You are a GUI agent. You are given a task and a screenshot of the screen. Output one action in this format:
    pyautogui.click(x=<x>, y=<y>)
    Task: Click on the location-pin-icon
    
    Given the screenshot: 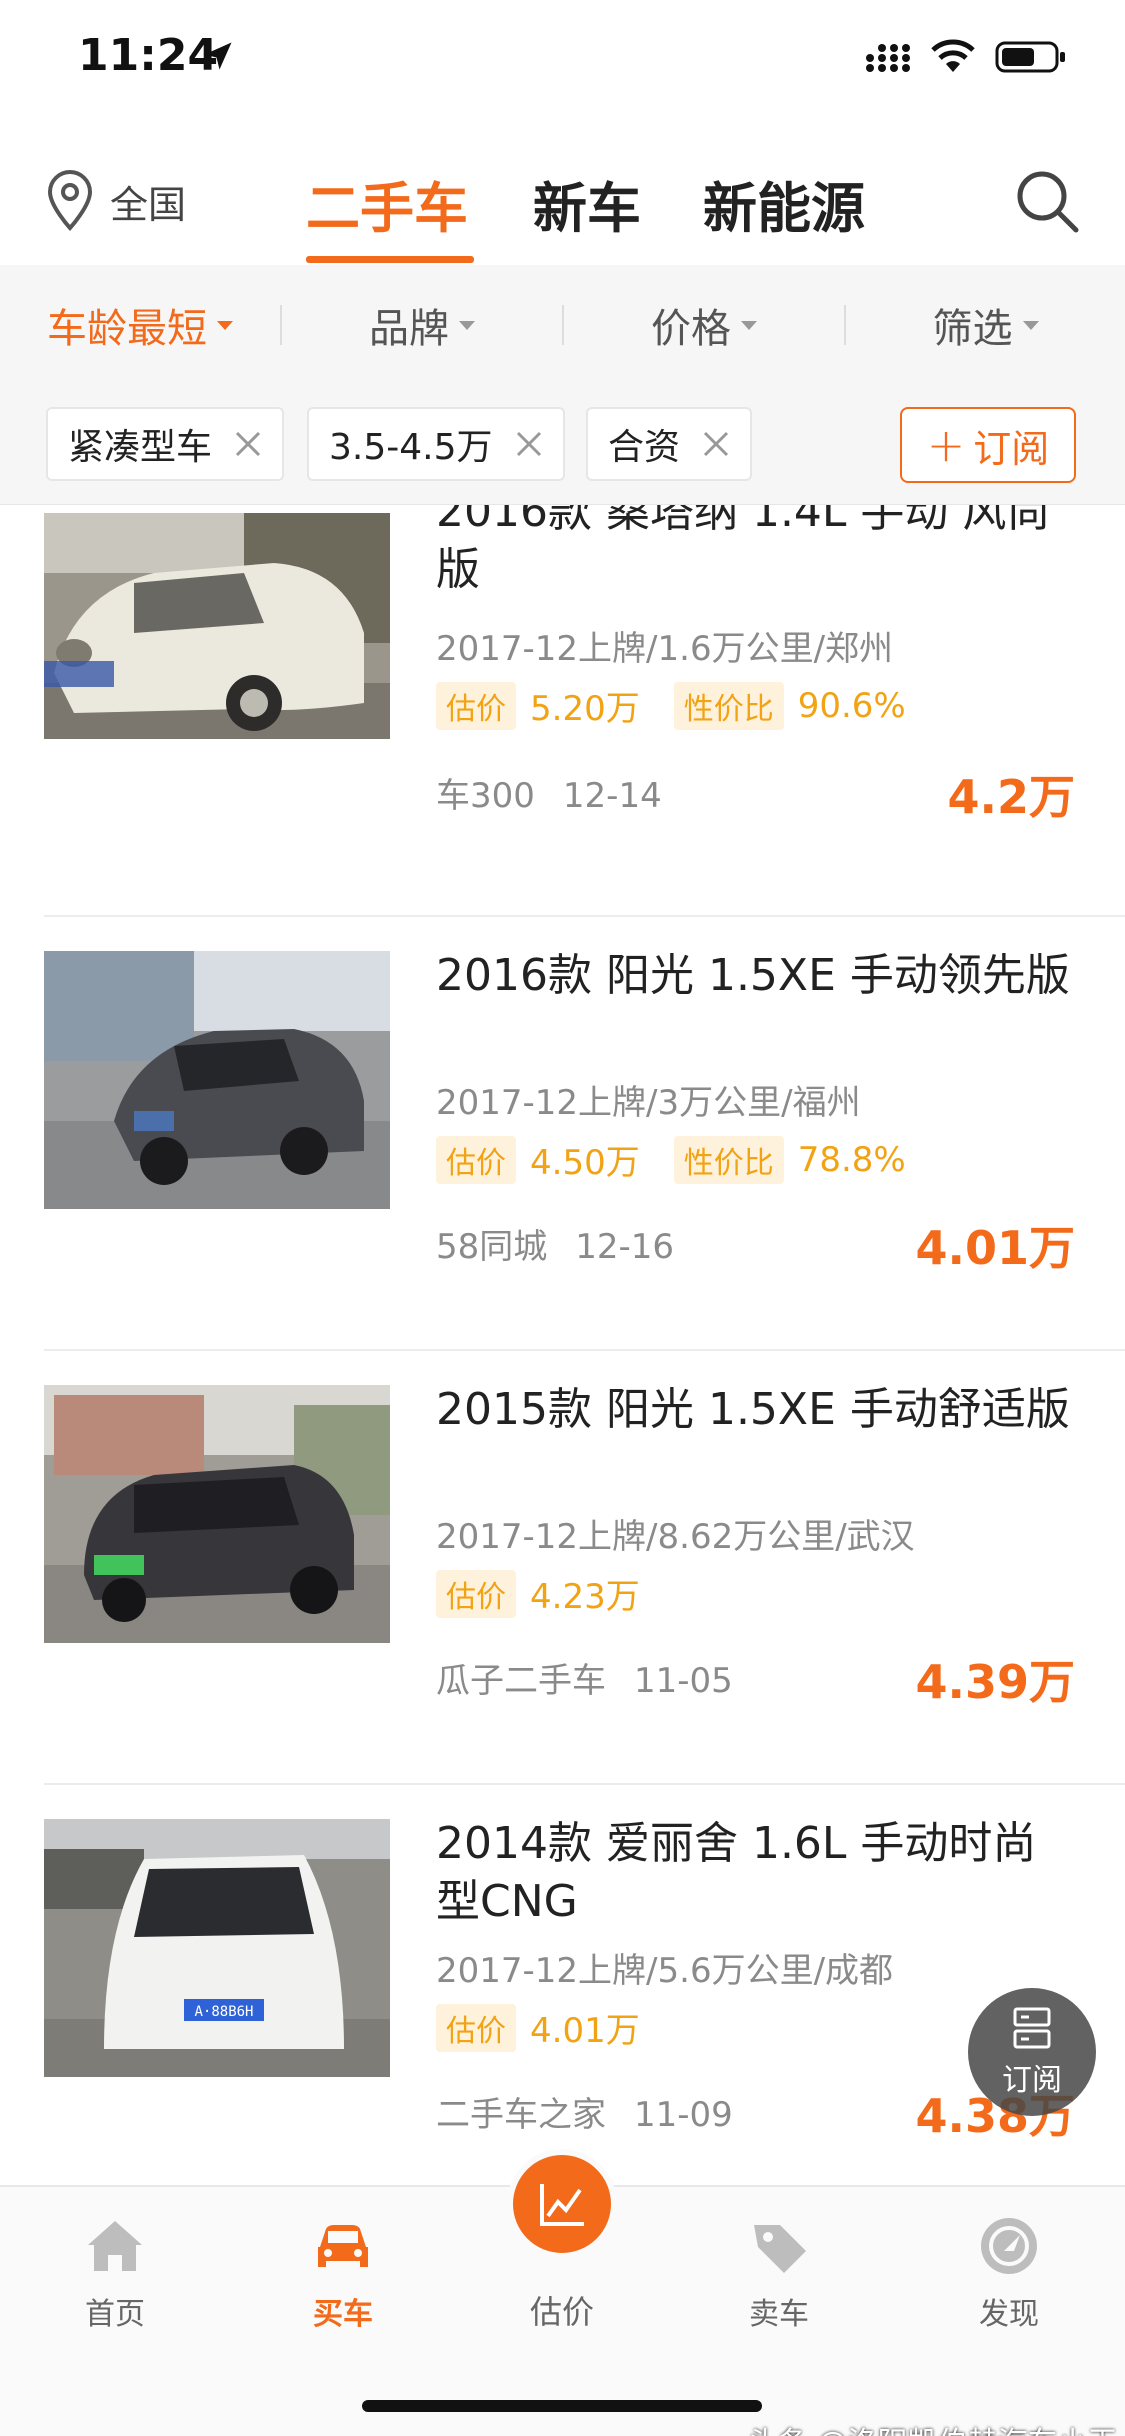 What is the action you would take?
    pyautogui.click(x=70, y=200)
    